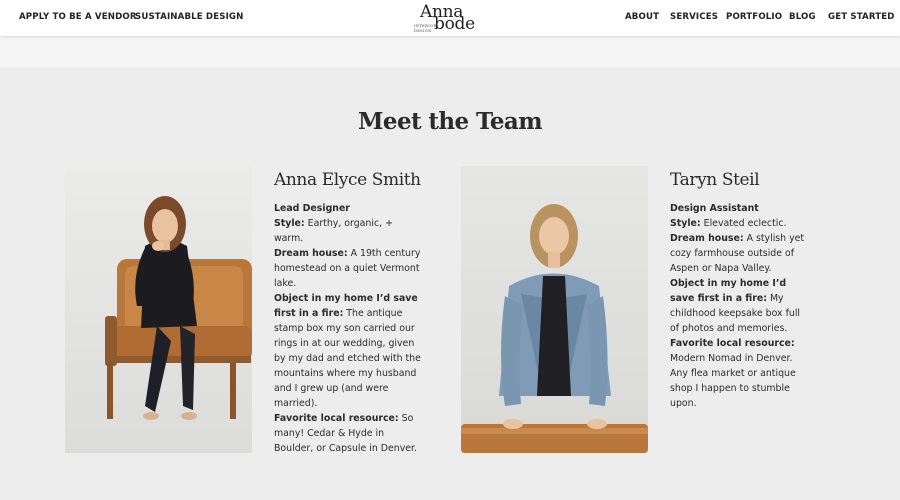 The height and width of the screenshot is (500, 900). What do you see at coordinates (312, 208) in the screenshot?
I see `role: Lead Designer` at bounding box center [312, 208].